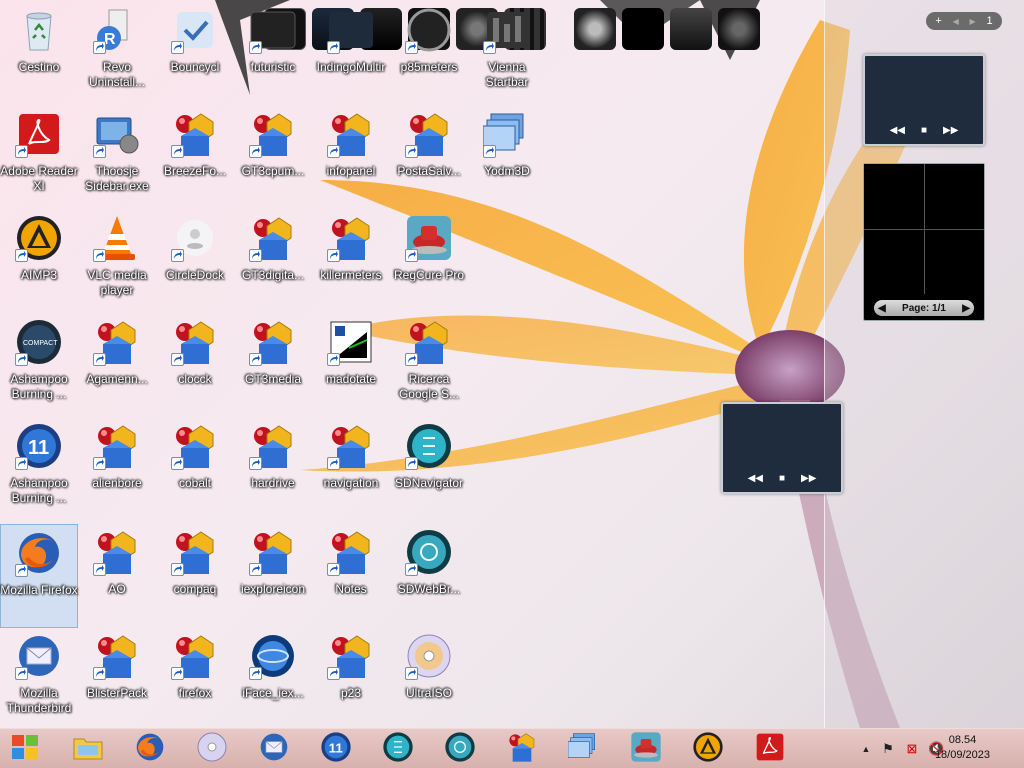 The height and width of the screenshot is (768, 1024). Describe the element at coordinates (866, 749) in the screenshot. I see `show-hidden-icons-icon: ▲` at that location.